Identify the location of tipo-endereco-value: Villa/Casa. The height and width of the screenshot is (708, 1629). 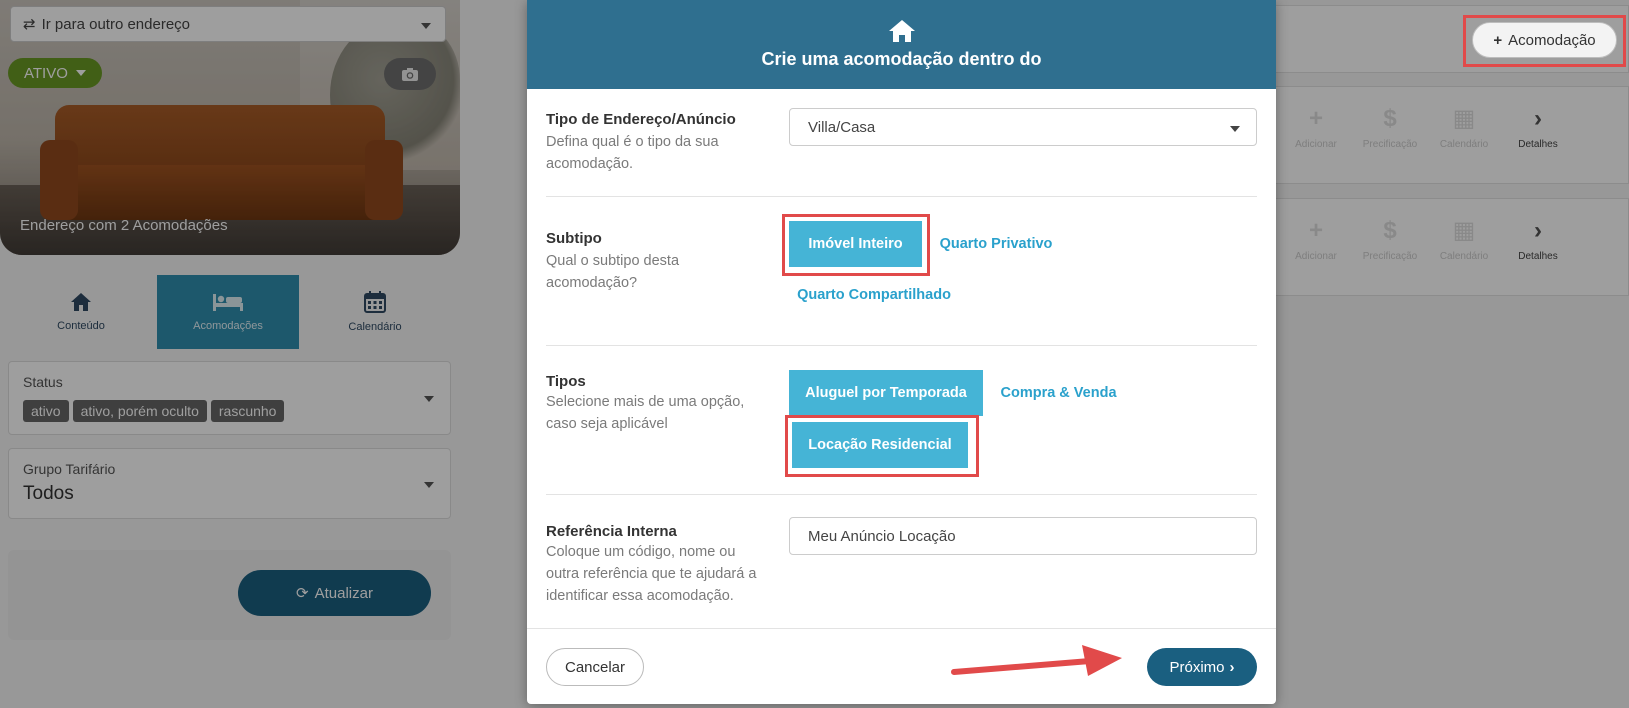
(842, 127).